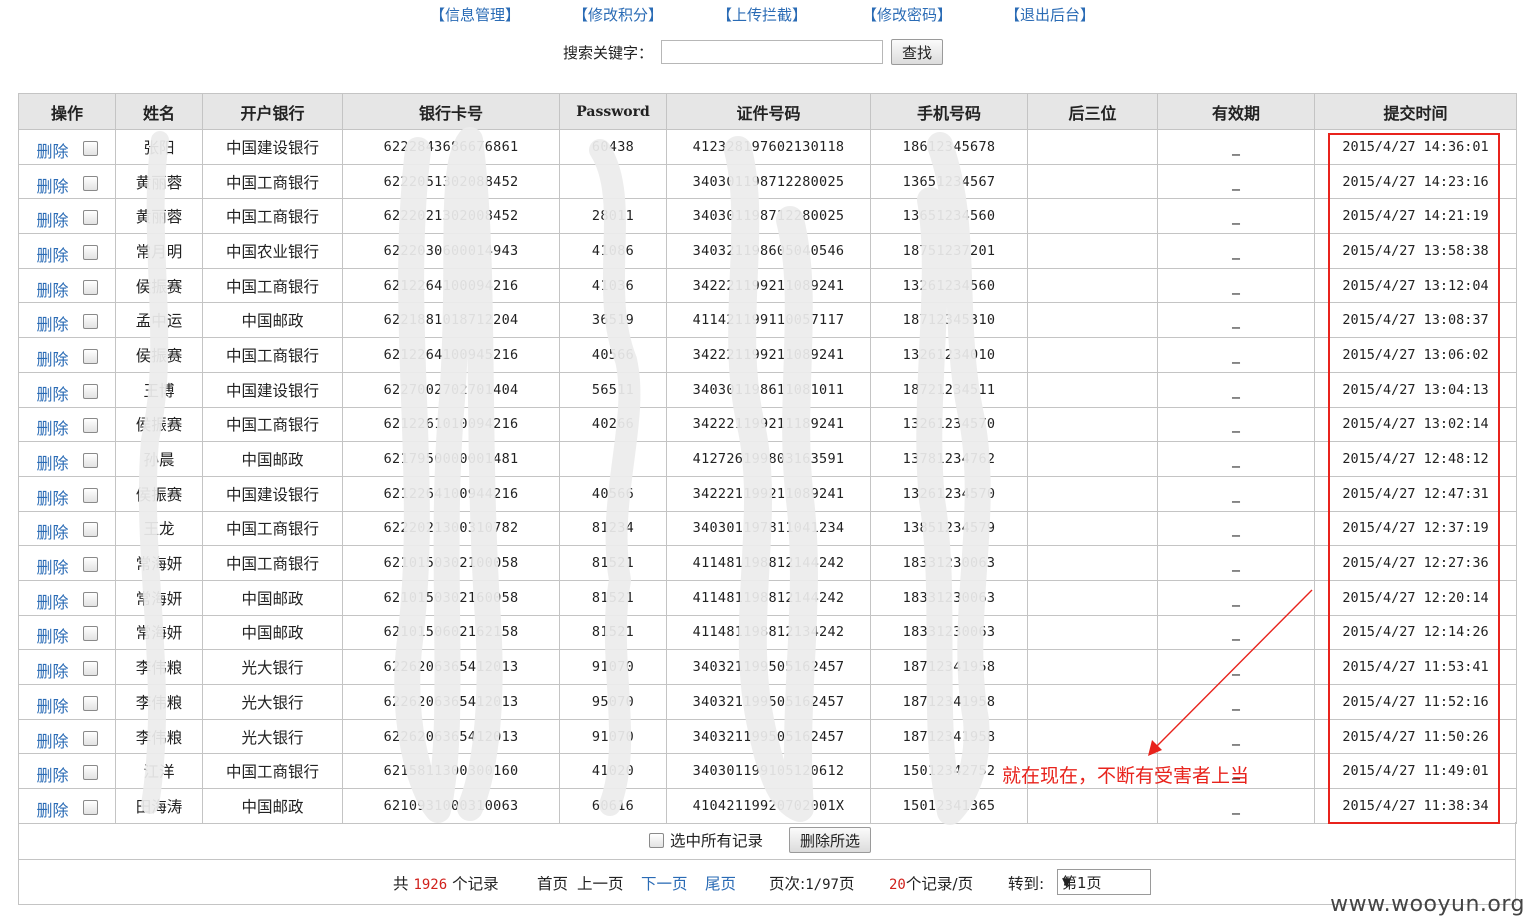 This screenshot has height=923, width=1533. What do you see at coordinates (907, 14) in the screenshot?
I see `nav-change-password: 【修改密码】` at bounding box center [907, 14].